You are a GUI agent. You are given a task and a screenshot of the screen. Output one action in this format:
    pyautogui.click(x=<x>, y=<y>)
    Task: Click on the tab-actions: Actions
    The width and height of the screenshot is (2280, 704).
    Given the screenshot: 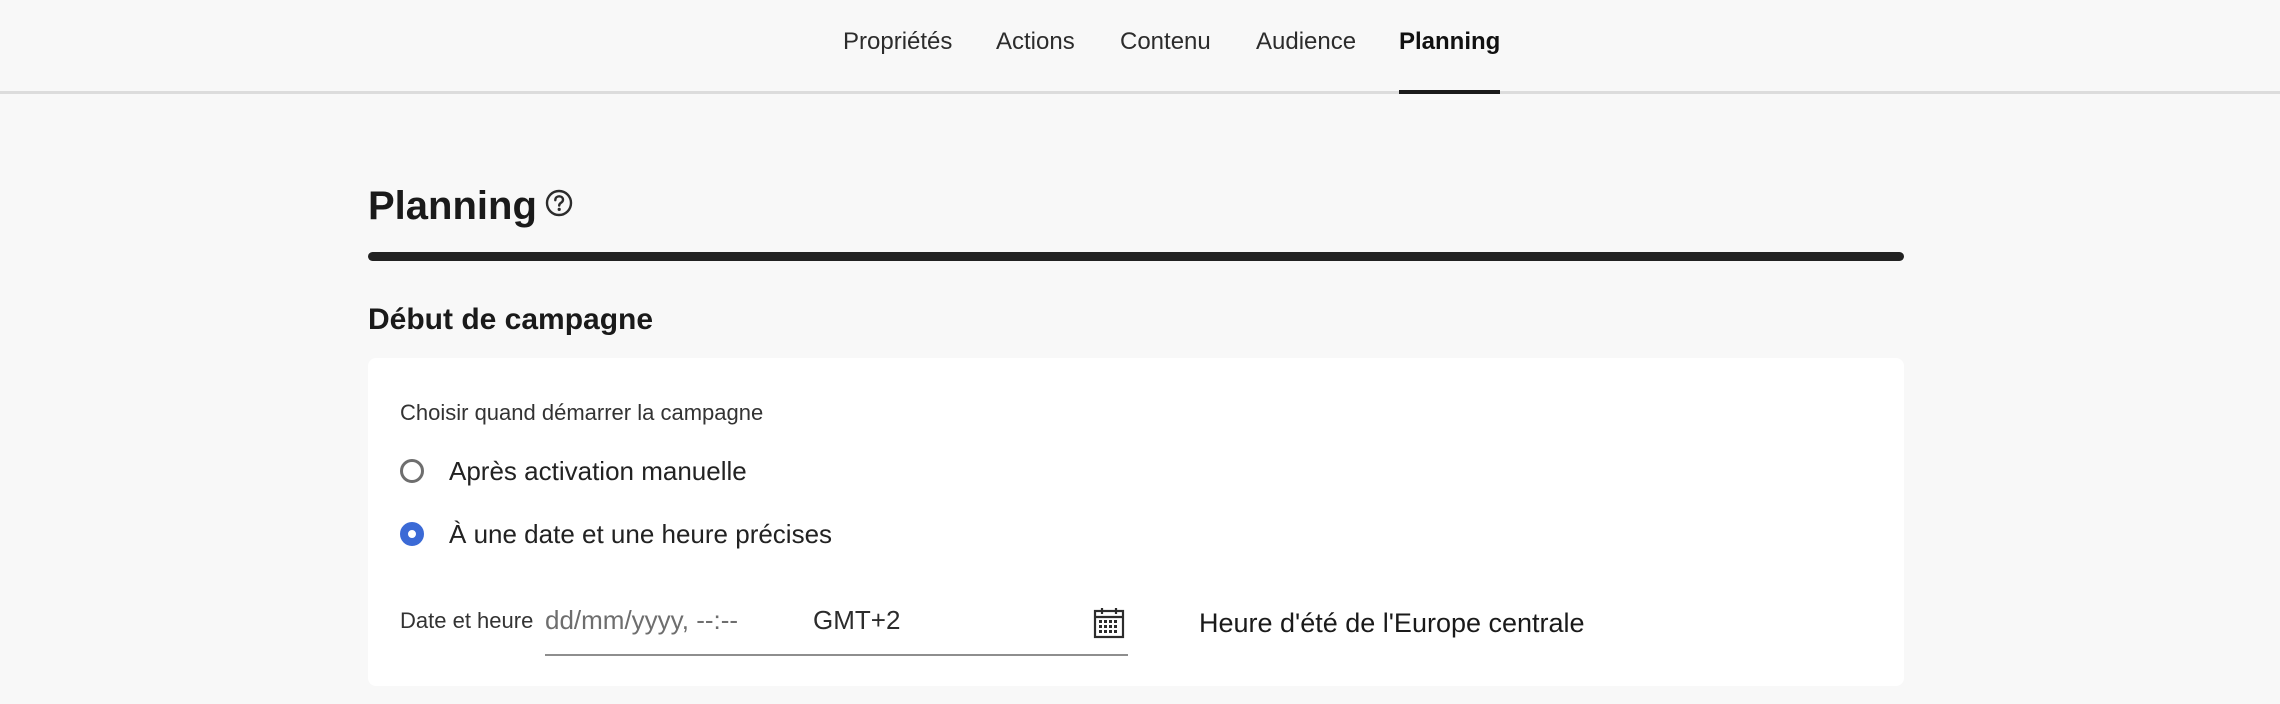 What is the action you would take?
    pyautogui.click(x=1035, y=45)
    